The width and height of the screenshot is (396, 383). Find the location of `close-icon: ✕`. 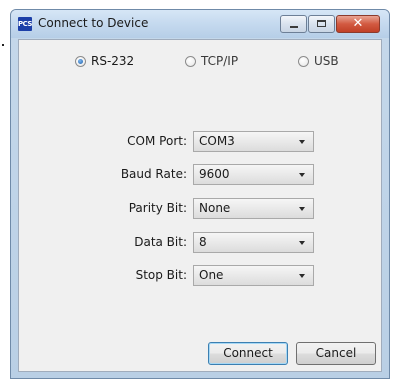

close-icon: ✕ is located at coordinates (358, 23).